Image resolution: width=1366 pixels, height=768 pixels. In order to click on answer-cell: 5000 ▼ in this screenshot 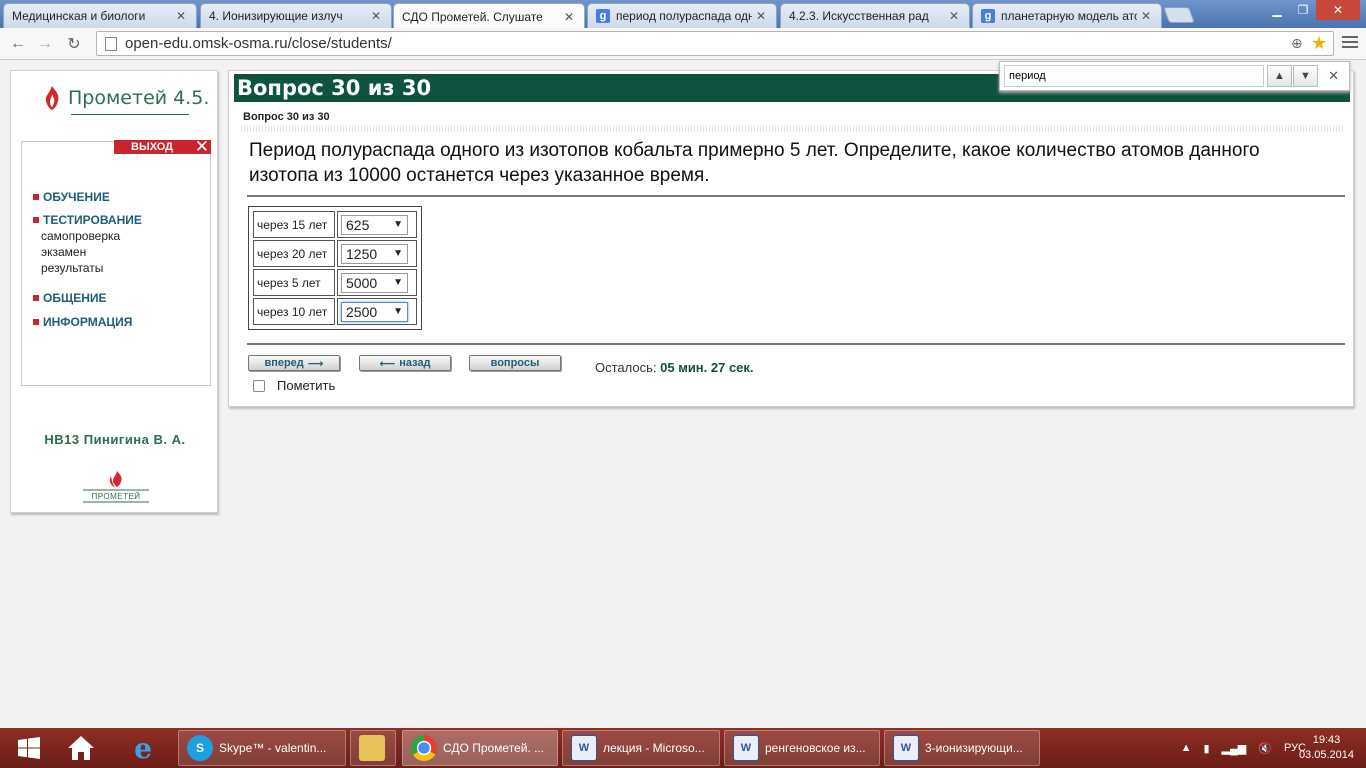, I will do `click(377, 282)`.